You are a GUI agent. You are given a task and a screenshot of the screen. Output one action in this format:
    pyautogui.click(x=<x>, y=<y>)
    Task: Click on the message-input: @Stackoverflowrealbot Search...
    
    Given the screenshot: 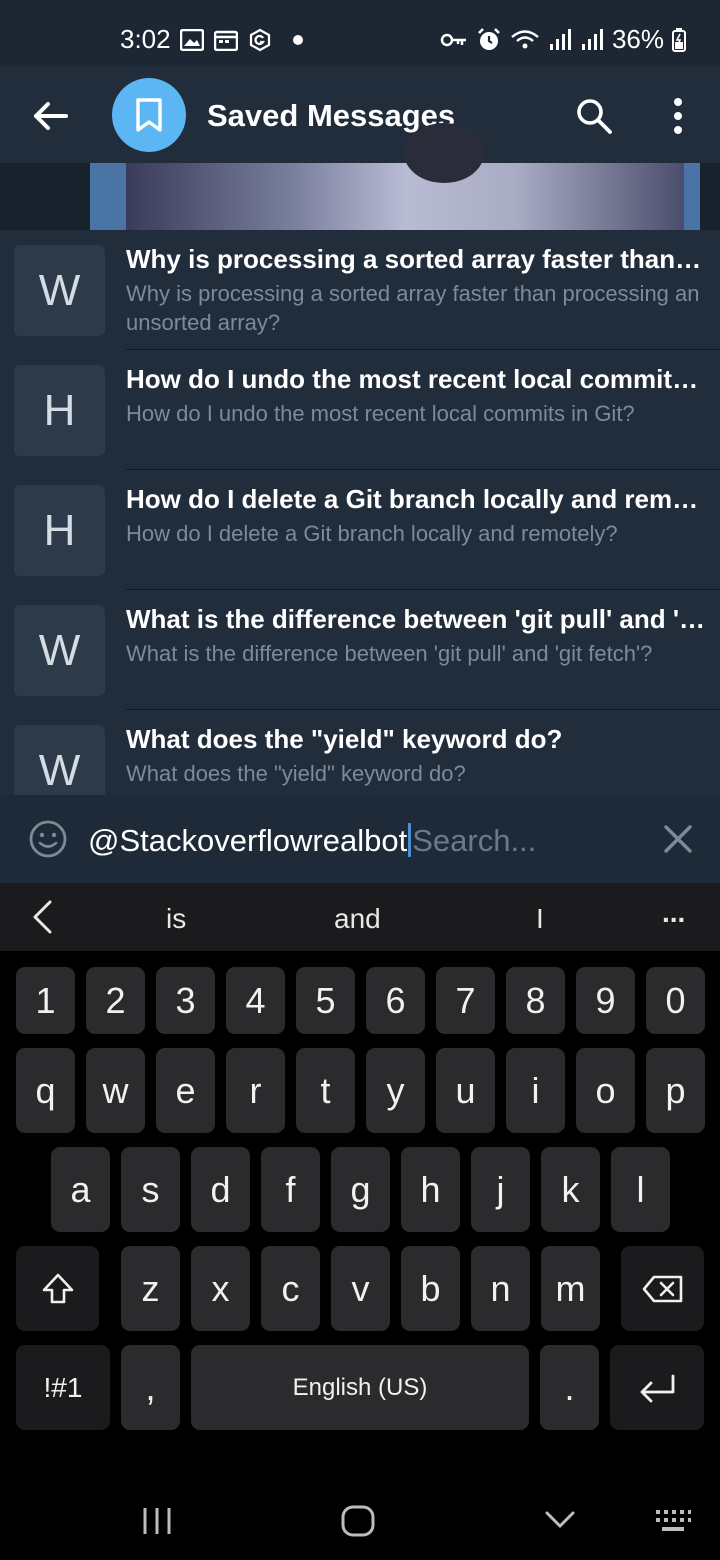 What is the action you would take?
    pyautogui.click(x=312, y=841)
    